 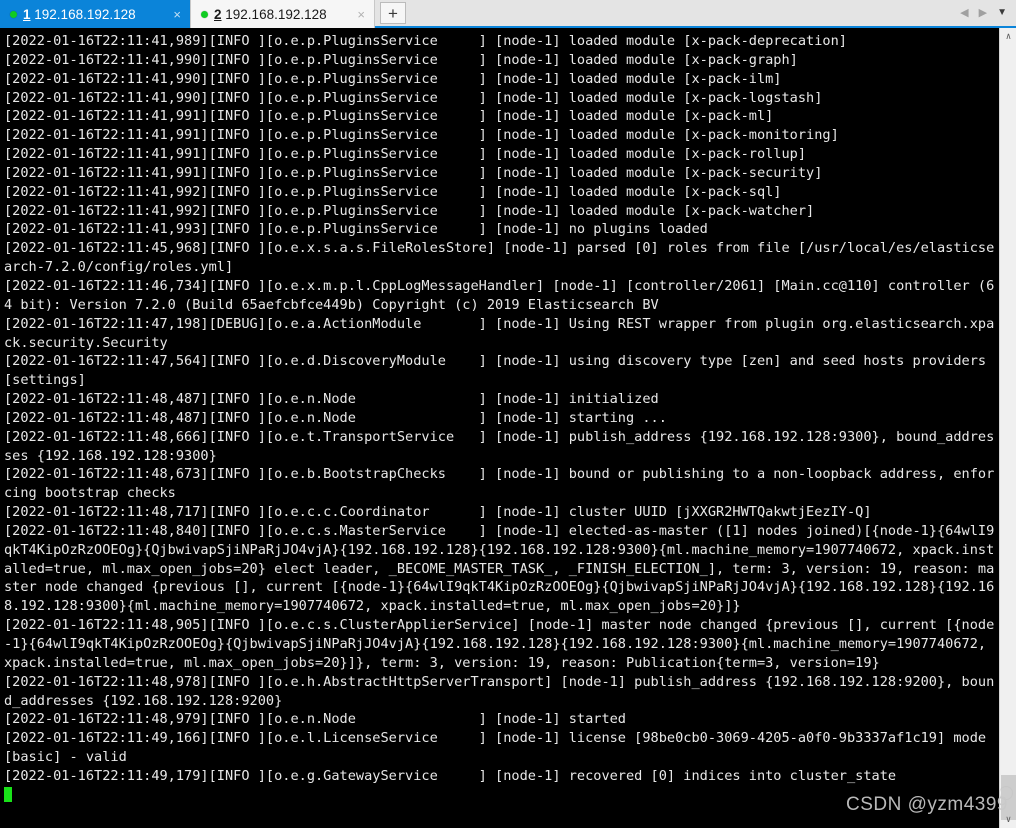 I want to click on tab-2-index: 2, so click(x=218, y=14).